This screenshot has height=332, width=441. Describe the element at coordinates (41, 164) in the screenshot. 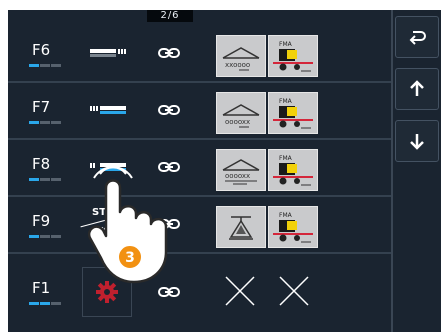

I see `function-key-label: F8` at that location.